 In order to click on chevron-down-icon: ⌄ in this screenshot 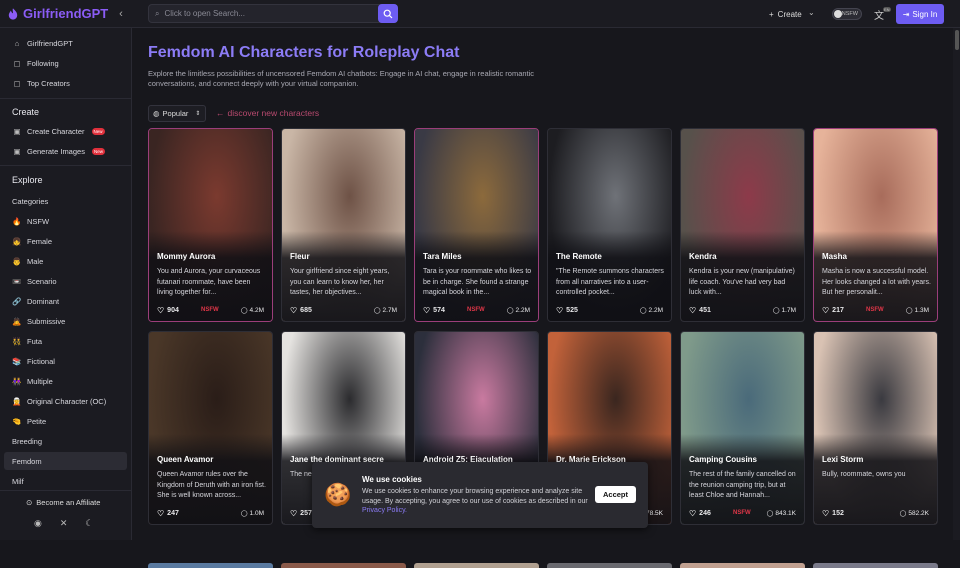, I will do `click(811, 12)`.